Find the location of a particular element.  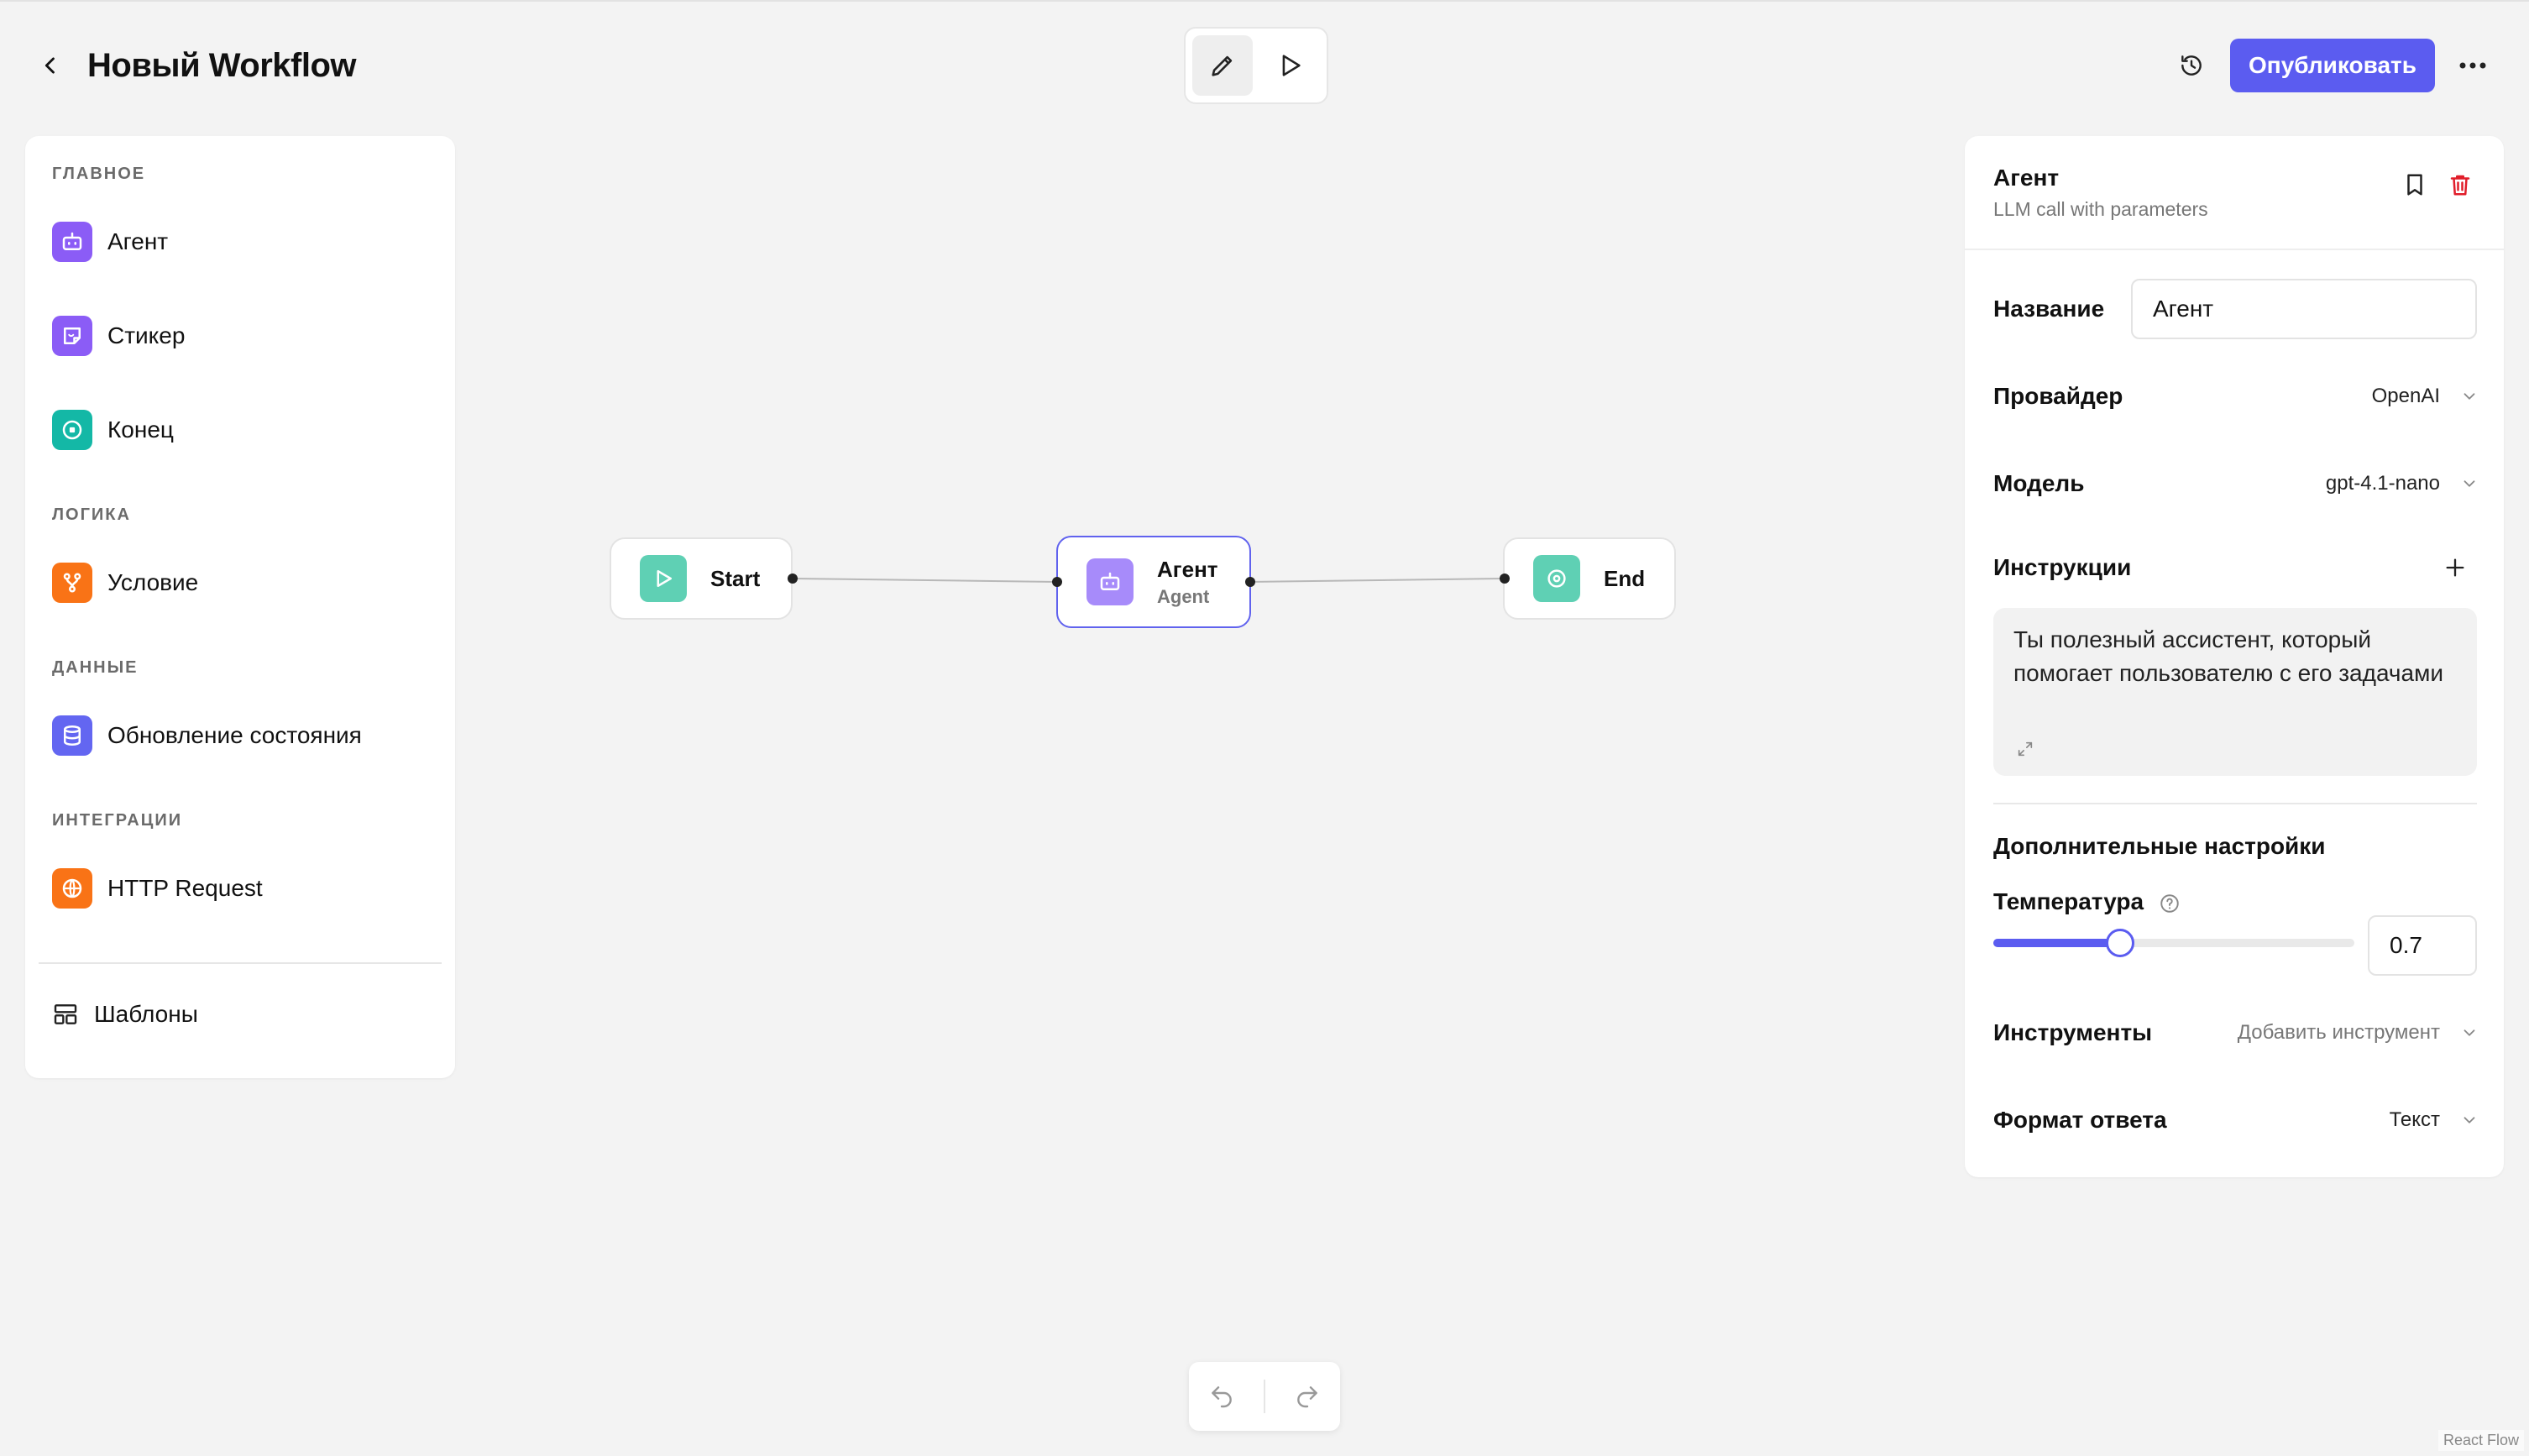

palette-item-condition: Условие is located at coordinates (125, 583).